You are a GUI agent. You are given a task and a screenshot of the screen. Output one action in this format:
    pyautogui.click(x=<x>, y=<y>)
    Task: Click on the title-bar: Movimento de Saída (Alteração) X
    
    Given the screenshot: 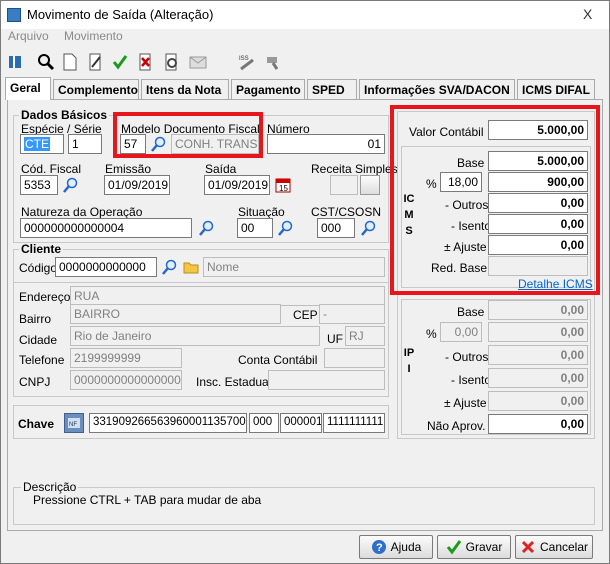 What is the action you would take?
    pyautogui.click(x=305, y=15)
    